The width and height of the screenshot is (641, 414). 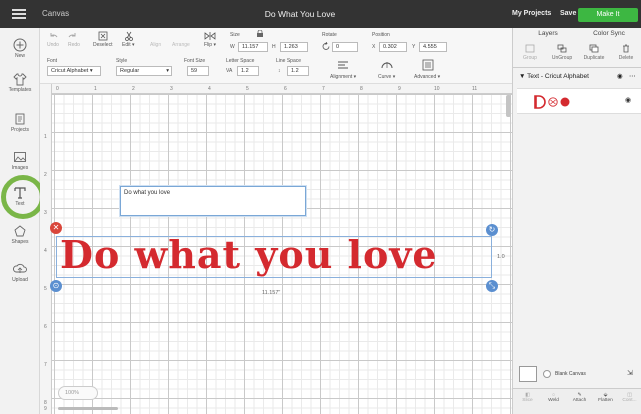 What do you see at coordinates (20, 130) in the screenshot?
I see `projects-tool-label: Projects` at bounding box center [20, 130].